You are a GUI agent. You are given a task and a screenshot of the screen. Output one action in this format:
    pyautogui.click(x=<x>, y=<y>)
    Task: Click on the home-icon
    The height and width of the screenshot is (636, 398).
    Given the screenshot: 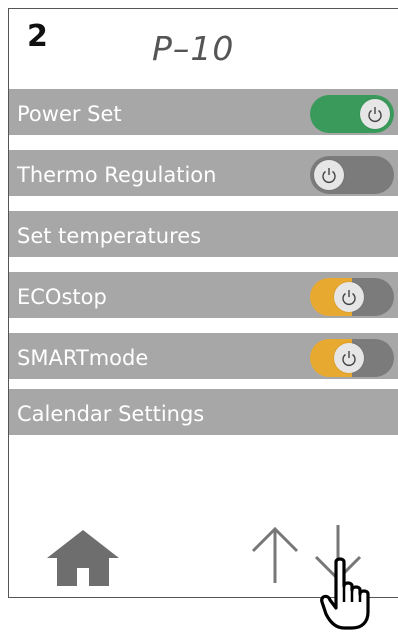 What is the action you would take?
    pyautogui.click(x=83, y=559)
    